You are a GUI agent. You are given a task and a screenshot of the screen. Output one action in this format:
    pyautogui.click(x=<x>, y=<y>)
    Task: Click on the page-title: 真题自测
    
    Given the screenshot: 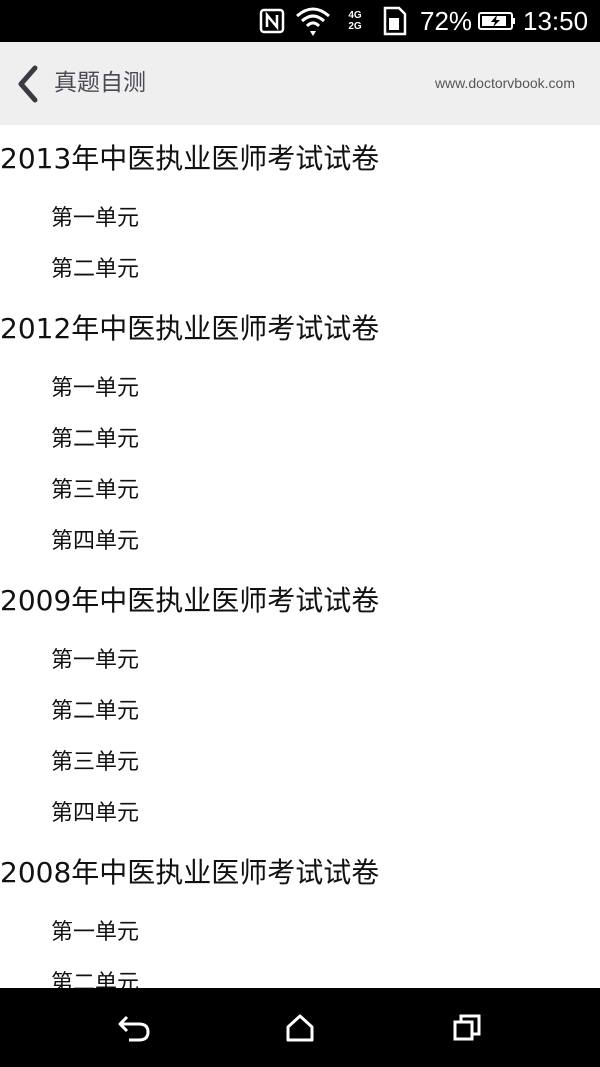 What is the action you would take?
    pyautogui.click(x=100, y=83)
    